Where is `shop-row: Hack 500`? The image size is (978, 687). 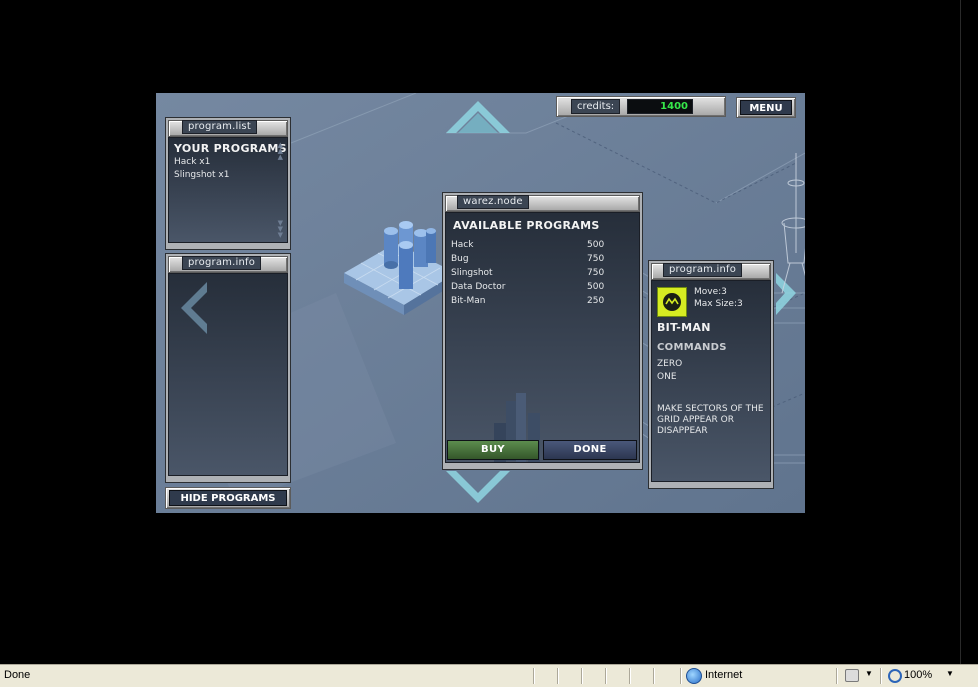
shop-row: Hack 500 is located at coordinates (539, 246).